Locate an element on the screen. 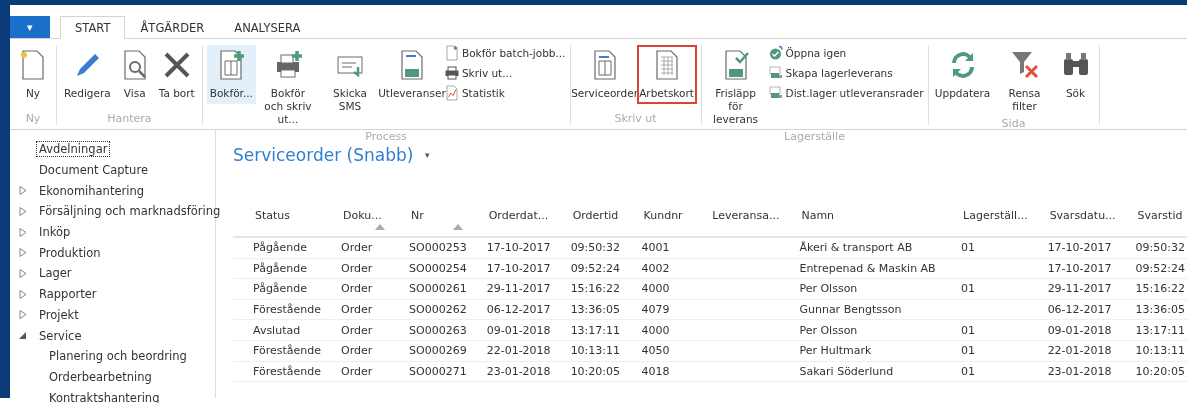  navigation-item: Planering och beordring is located at coordinates (118, 356).